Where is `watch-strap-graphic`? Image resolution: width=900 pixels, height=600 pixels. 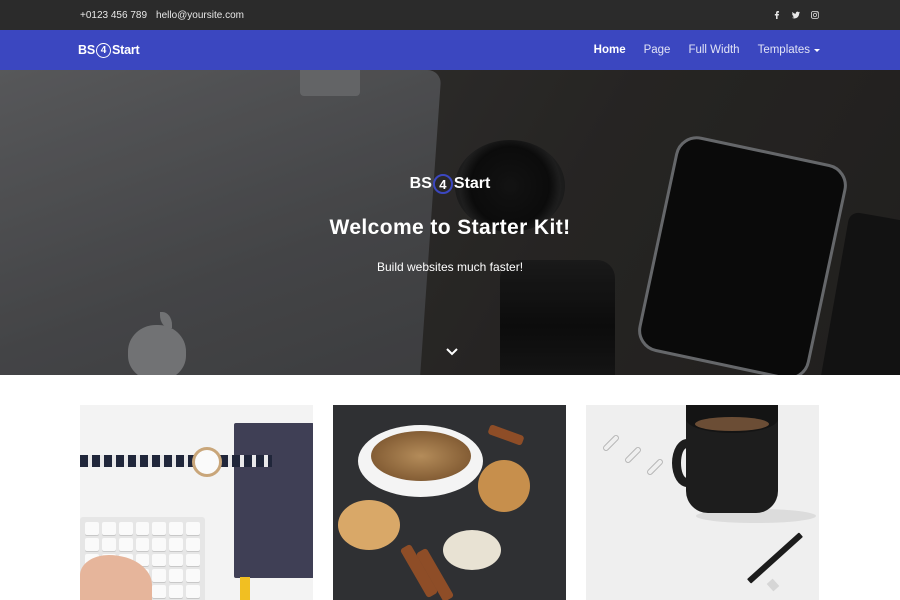
watch-strap-graphic is located at coordinates (137, 461).